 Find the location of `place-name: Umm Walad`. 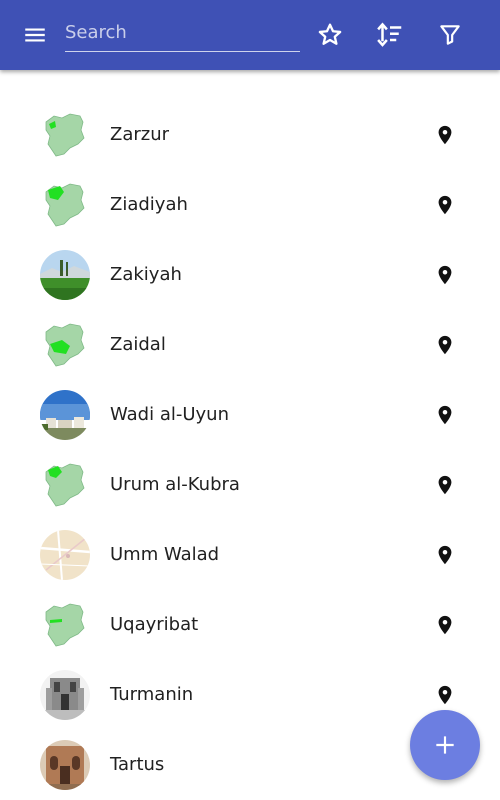

place-name: Umm Walad is located at coordinates (165, 554).